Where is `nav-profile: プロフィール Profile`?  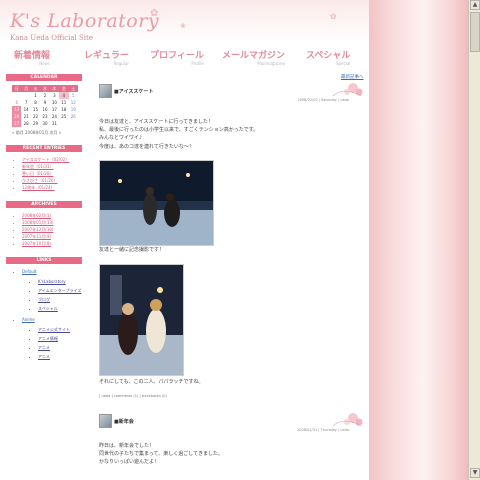
nav-profile: プロフィール Profile is located at coordinates (177, 57).